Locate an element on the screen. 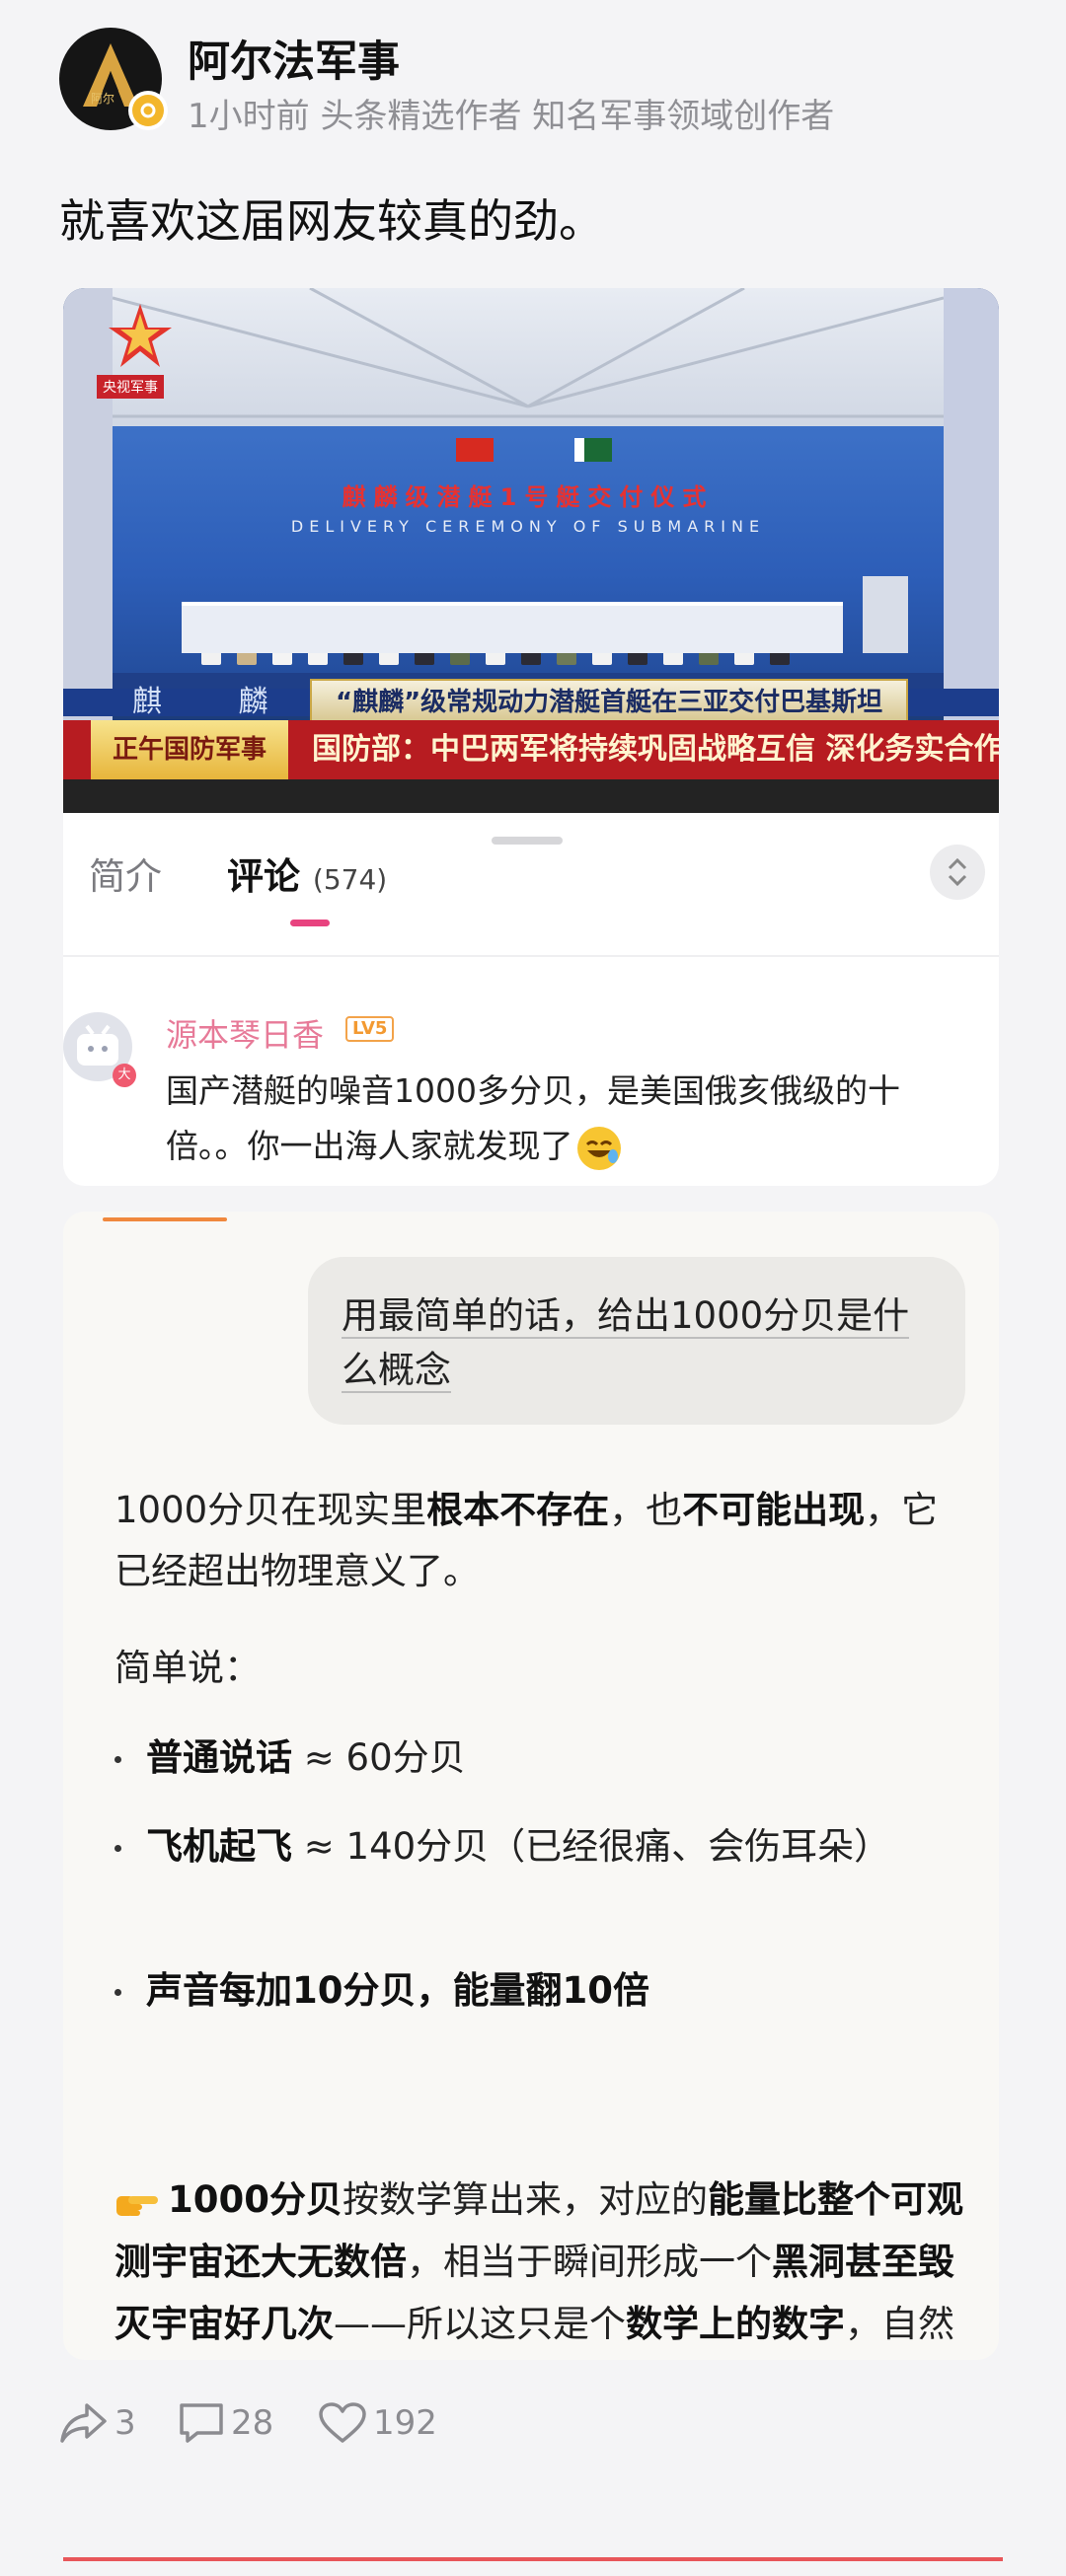  answer-bold: 1000分贝 is located at coordinates (255, 2199).